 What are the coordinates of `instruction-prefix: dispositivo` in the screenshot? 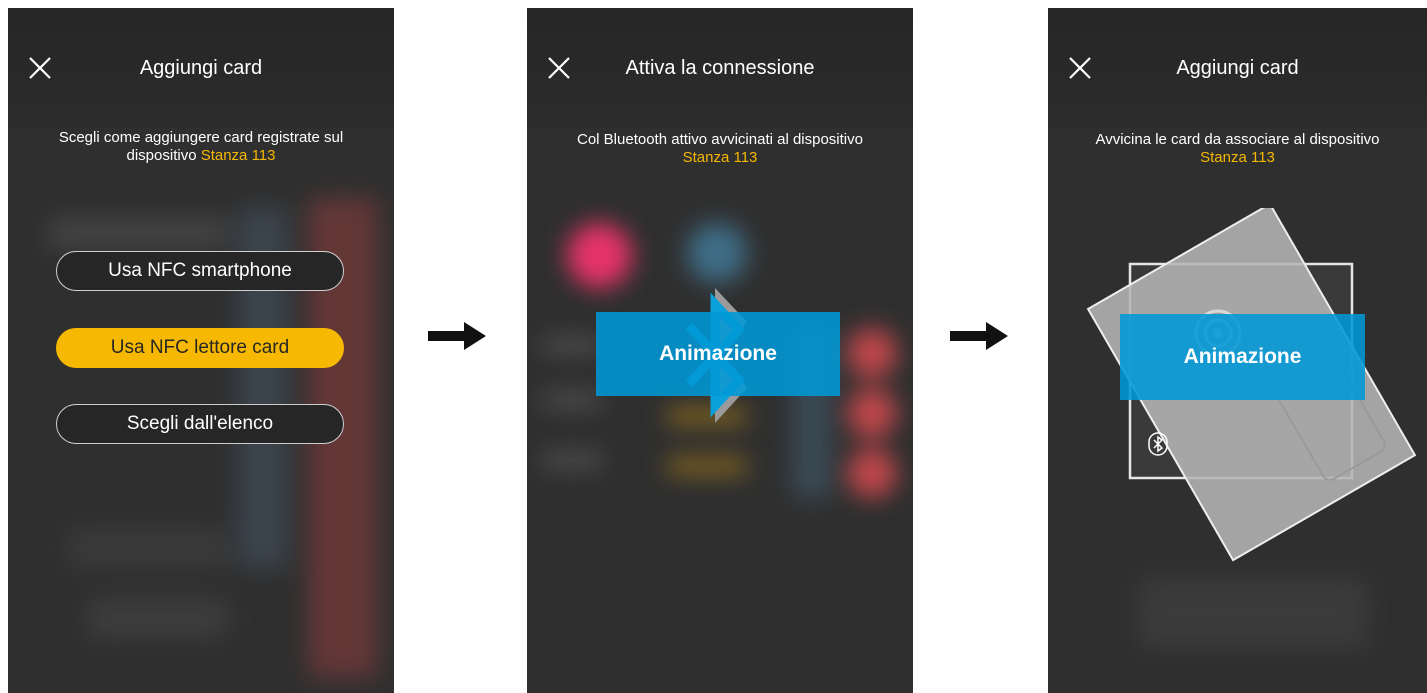 It's located at (163, 155).